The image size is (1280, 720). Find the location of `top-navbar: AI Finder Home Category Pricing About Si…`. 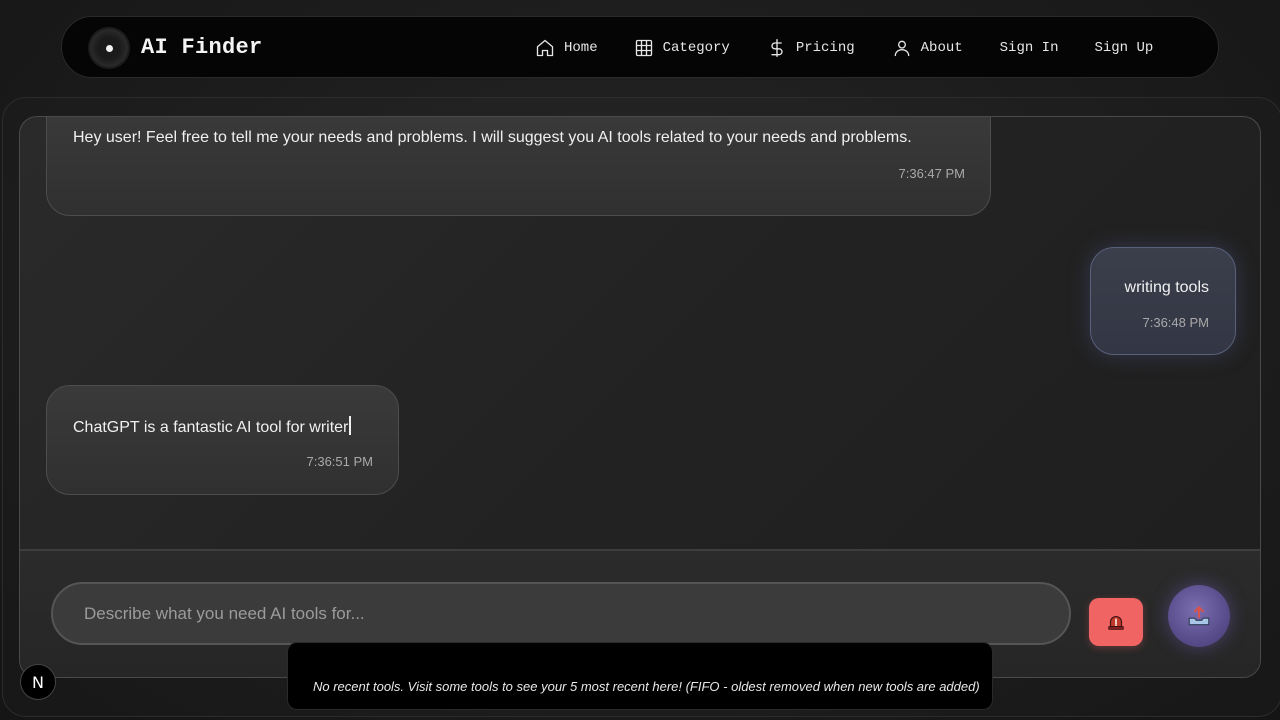

top-navbar: AI Finder Home Category Pricing About Si… is located at coordinates (640, 47).